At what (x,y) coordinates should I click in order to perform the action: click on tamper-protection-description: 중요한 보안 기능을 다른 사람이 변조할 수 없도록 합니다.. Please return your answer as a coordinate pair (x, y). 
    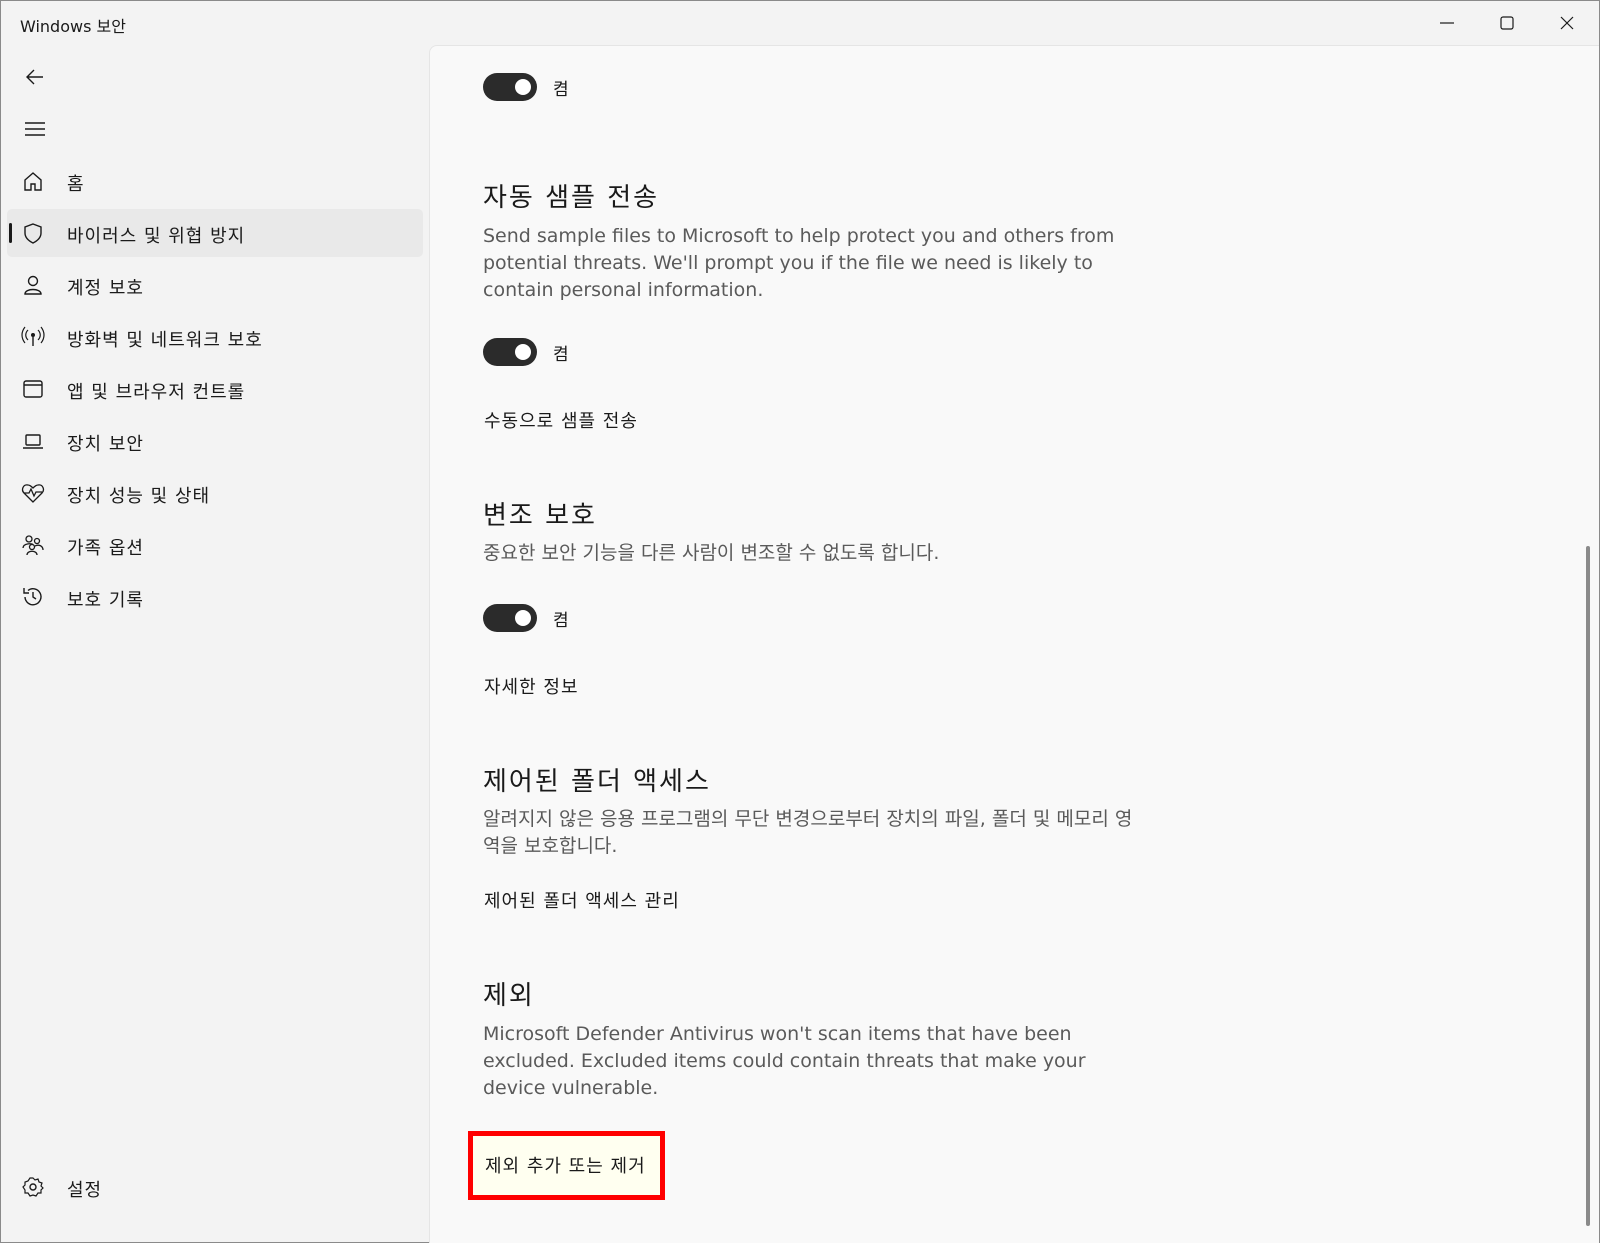
    Looking at the image, I should click on (711, 553).